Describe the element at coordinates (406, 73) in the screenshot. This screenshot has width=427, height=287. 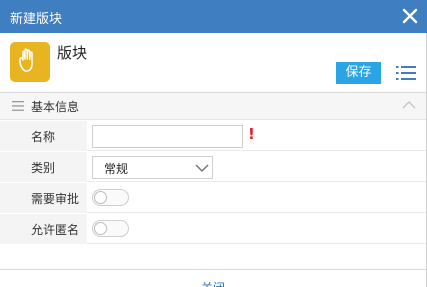
I see `list-menu-icon` at that location.